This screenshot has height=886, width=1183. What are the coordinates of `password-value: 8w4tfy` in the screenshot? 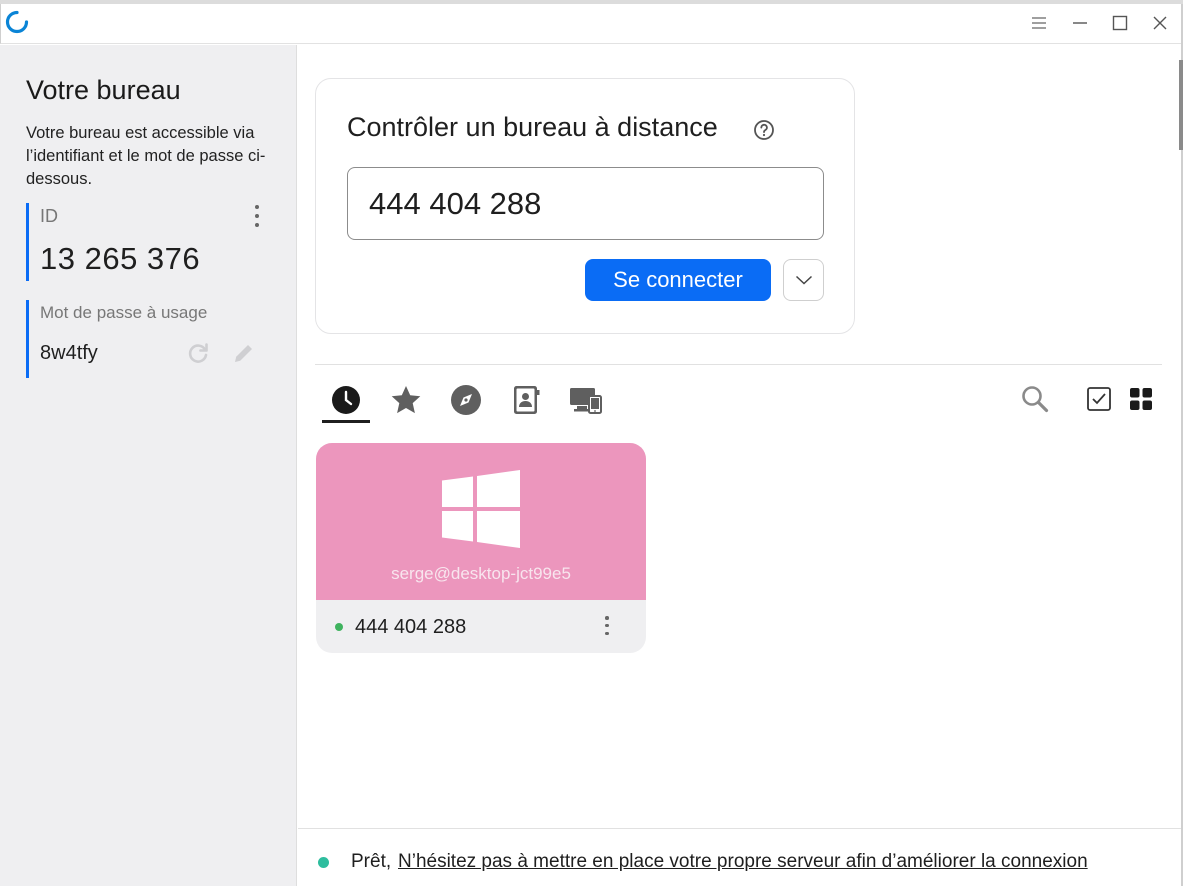 It's located at (69, 353).